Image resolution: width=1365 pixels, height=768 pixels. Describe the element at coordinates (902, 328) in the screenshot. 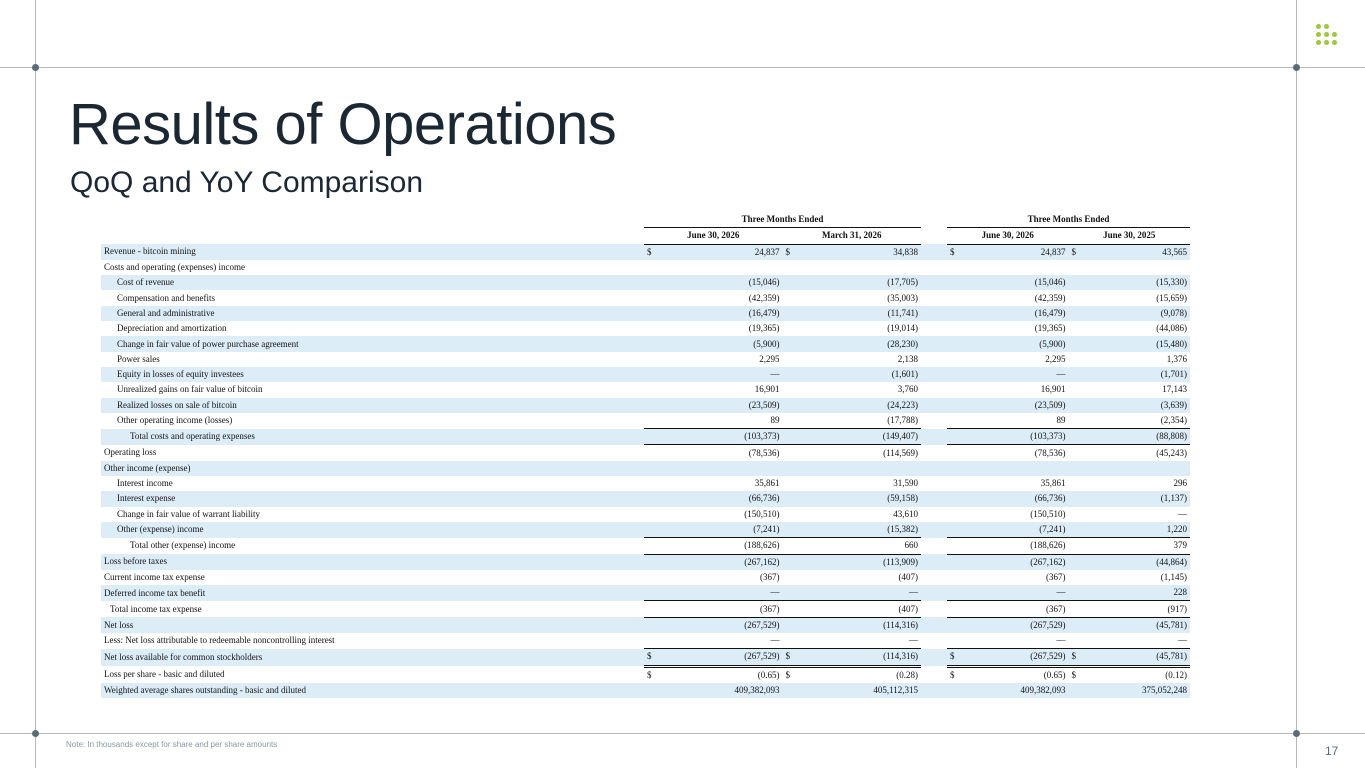

I see `cell-value: (19,014)` at that location.